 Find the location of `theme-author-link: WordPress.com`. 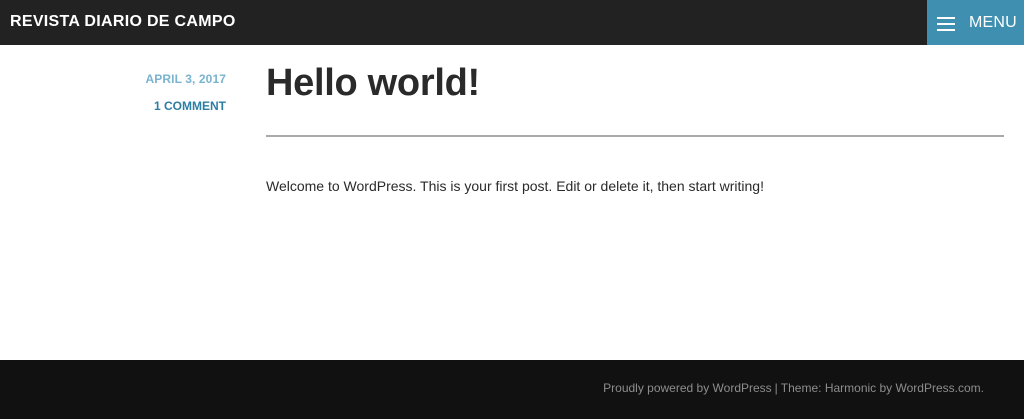

theme-author-link: WordPress.com is located at coordinates (938, 388).